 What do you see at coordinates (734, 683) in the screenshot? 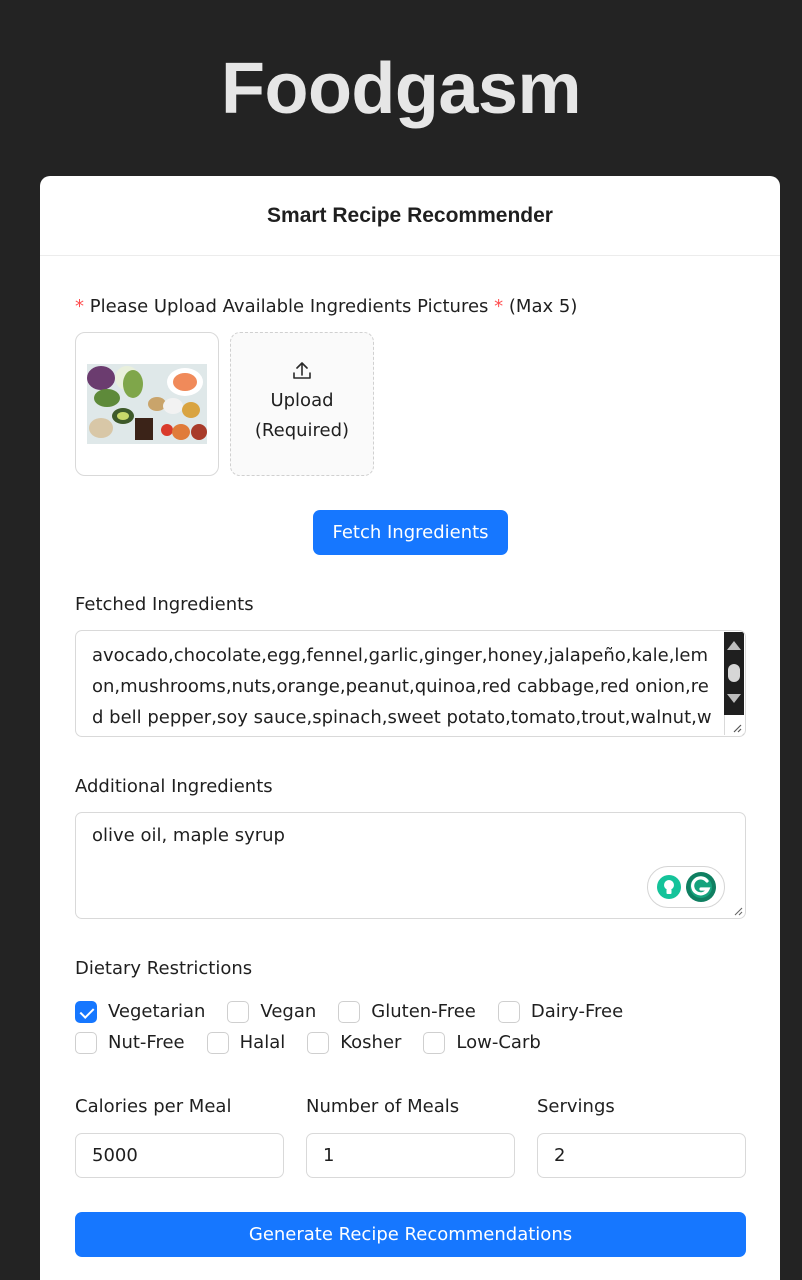
I see `textarea-scrollbar` at bounding box center [734, 683].